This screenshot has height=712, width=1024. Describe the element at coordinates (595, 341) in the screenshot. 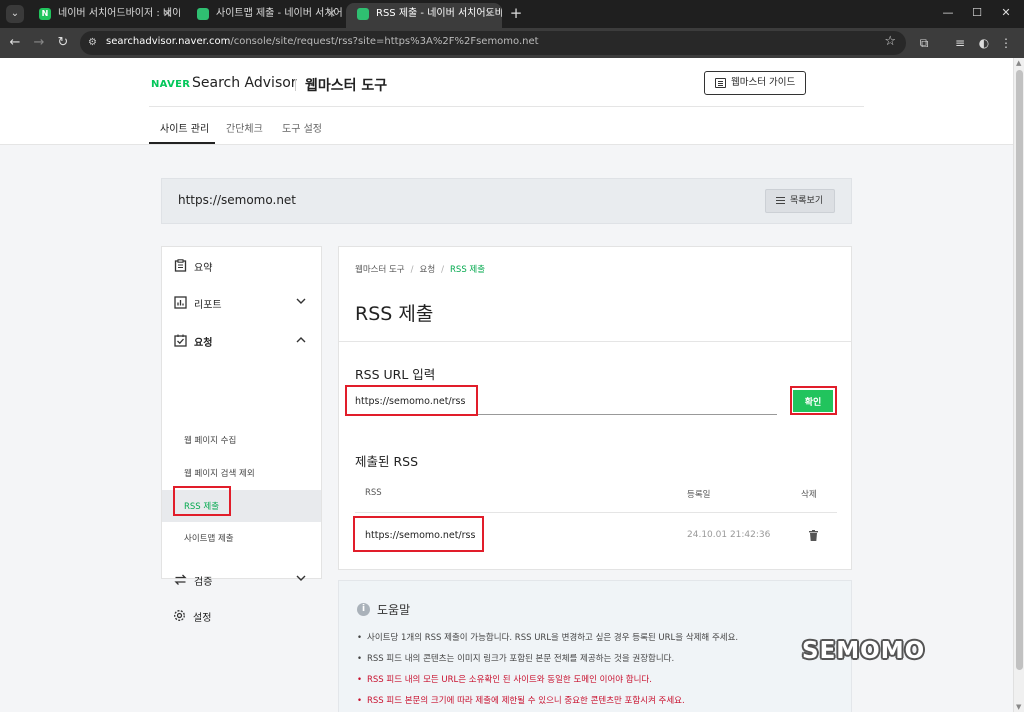

I see `title-divider` at that location.